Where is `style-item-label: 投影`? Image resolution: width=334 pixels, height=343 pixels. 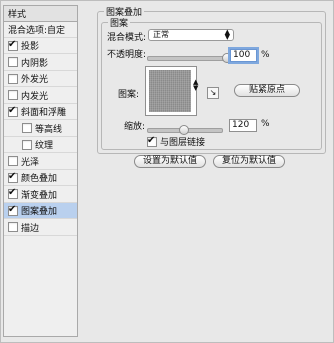 style-item-label: 投影 is located at coordinates (30, 47).